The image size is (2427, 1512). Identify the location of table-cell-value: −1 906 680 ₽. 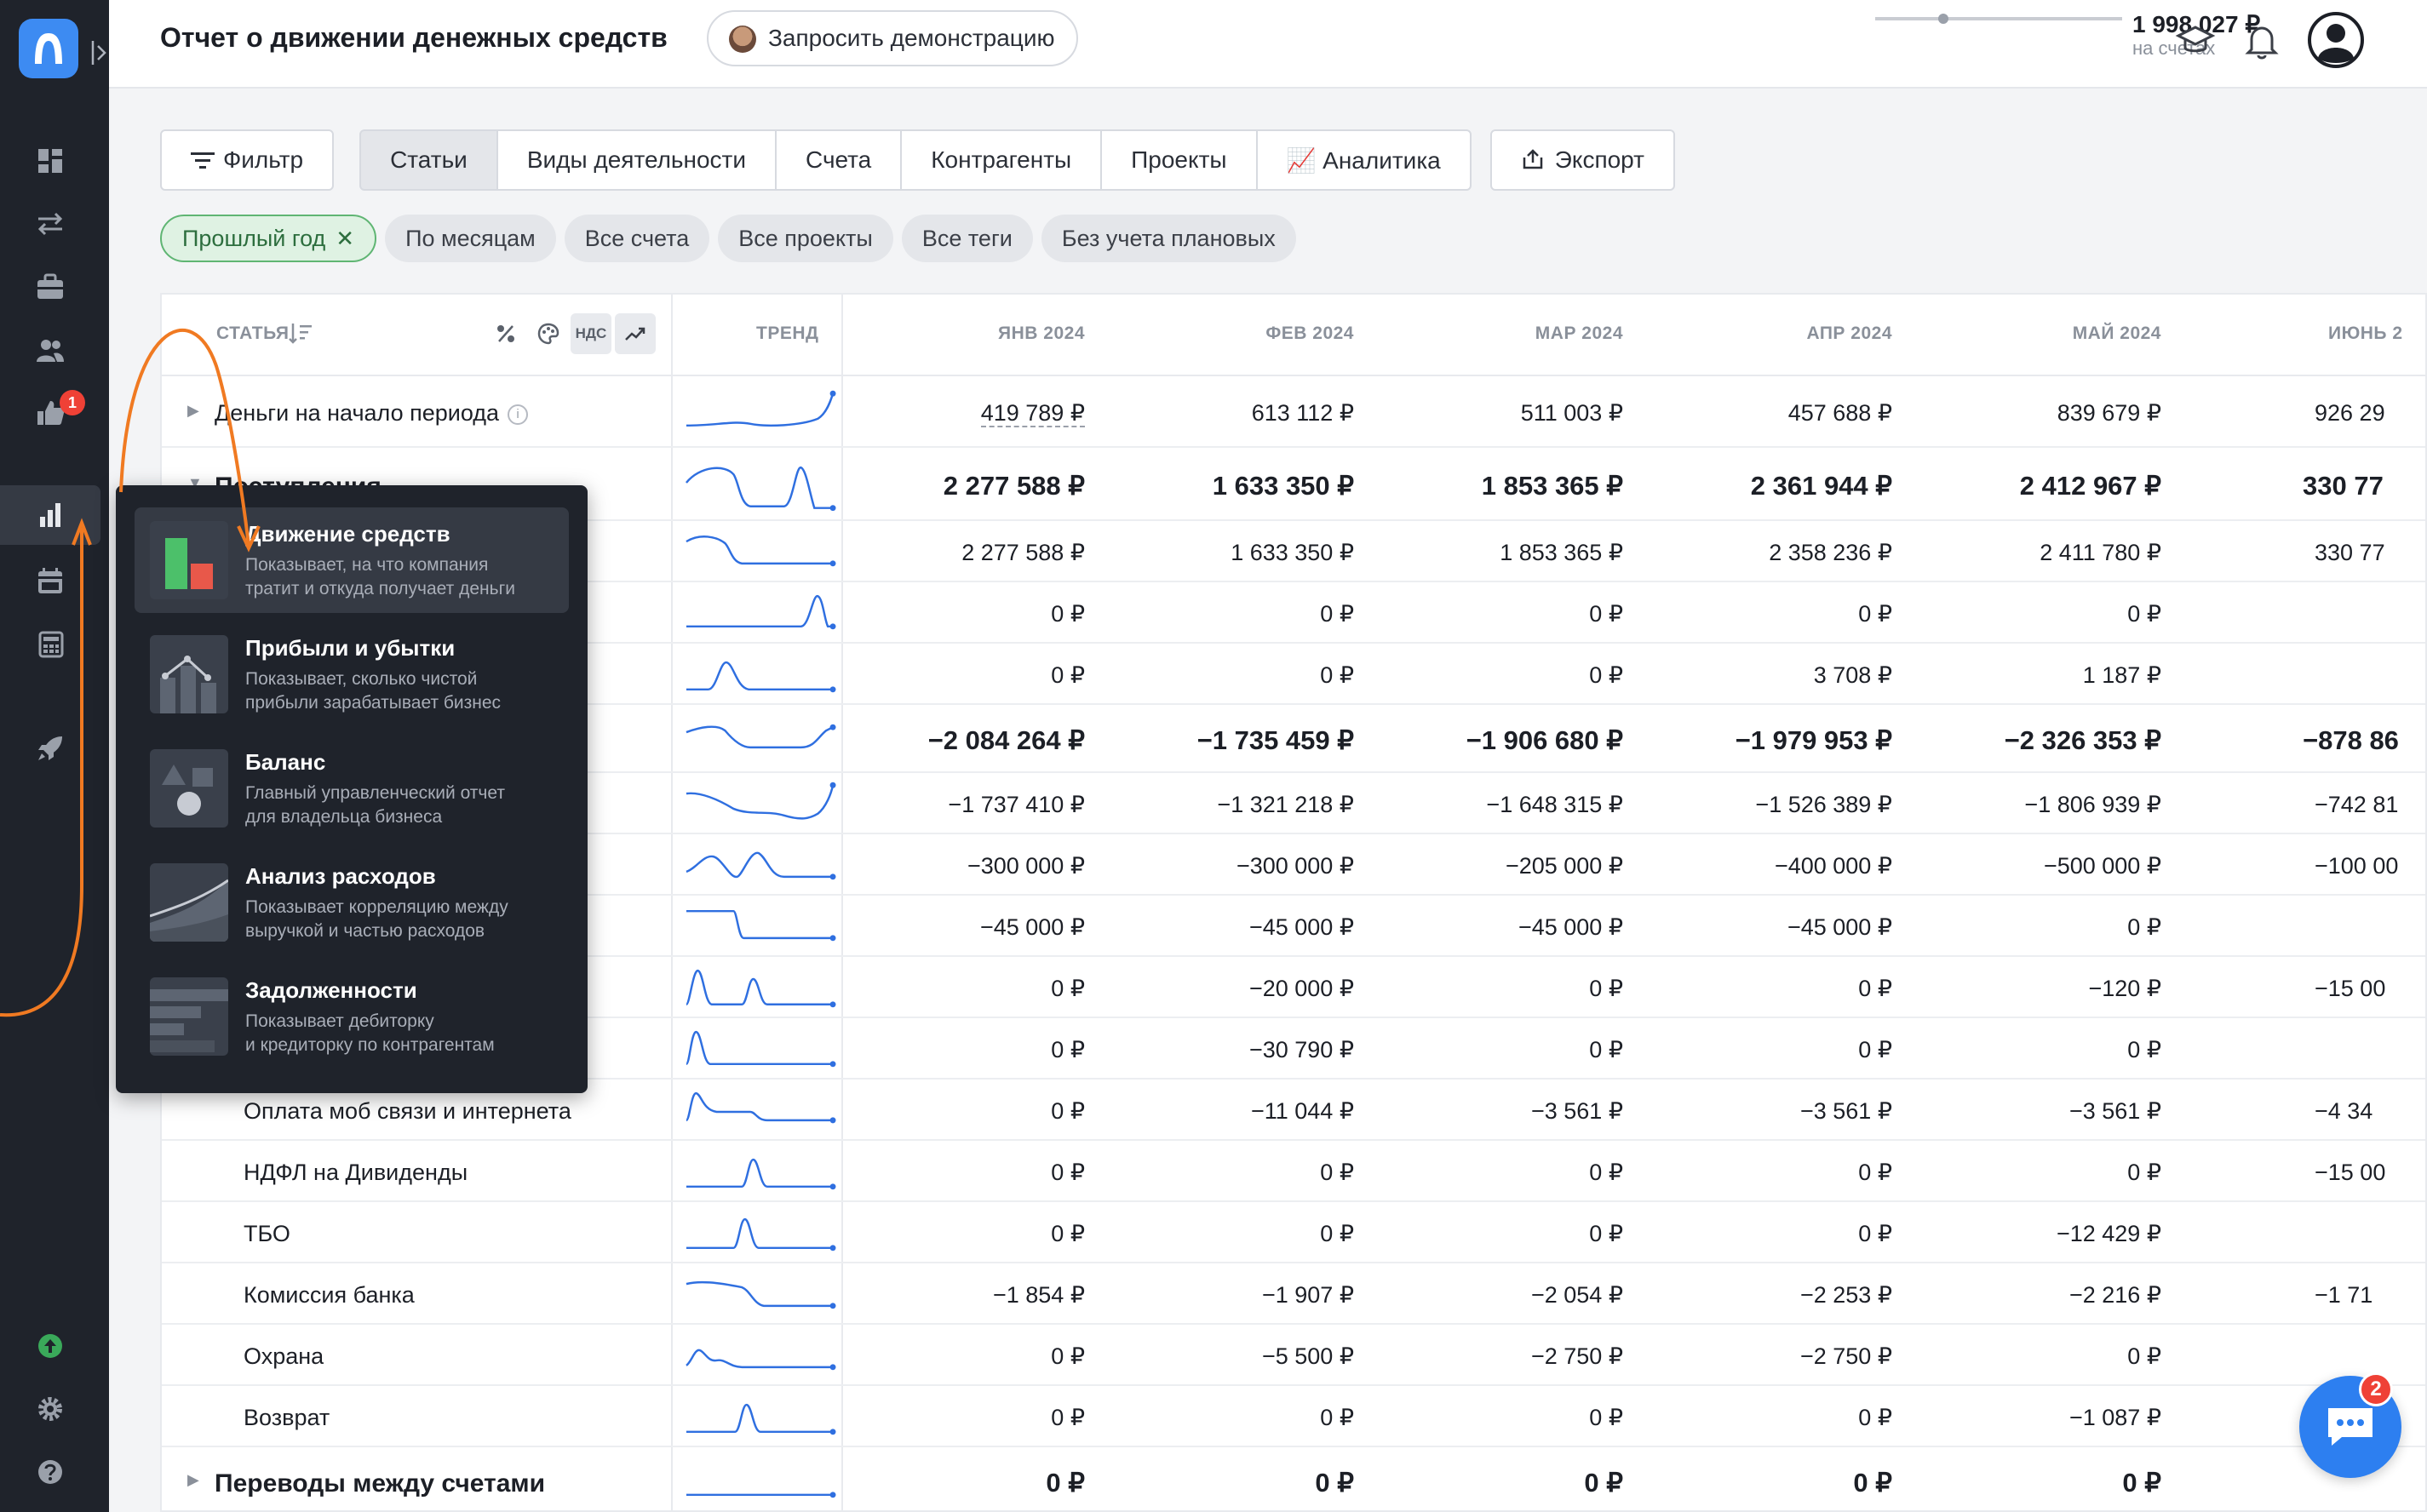
(1495, 740).